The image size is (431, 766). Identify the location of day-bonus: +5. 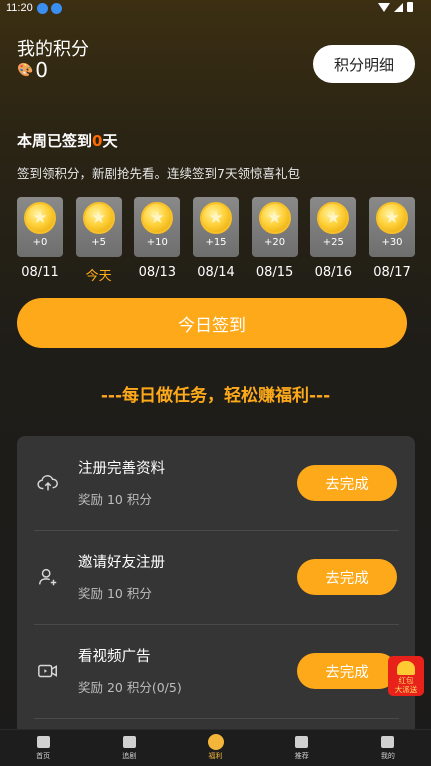
(98, 242).